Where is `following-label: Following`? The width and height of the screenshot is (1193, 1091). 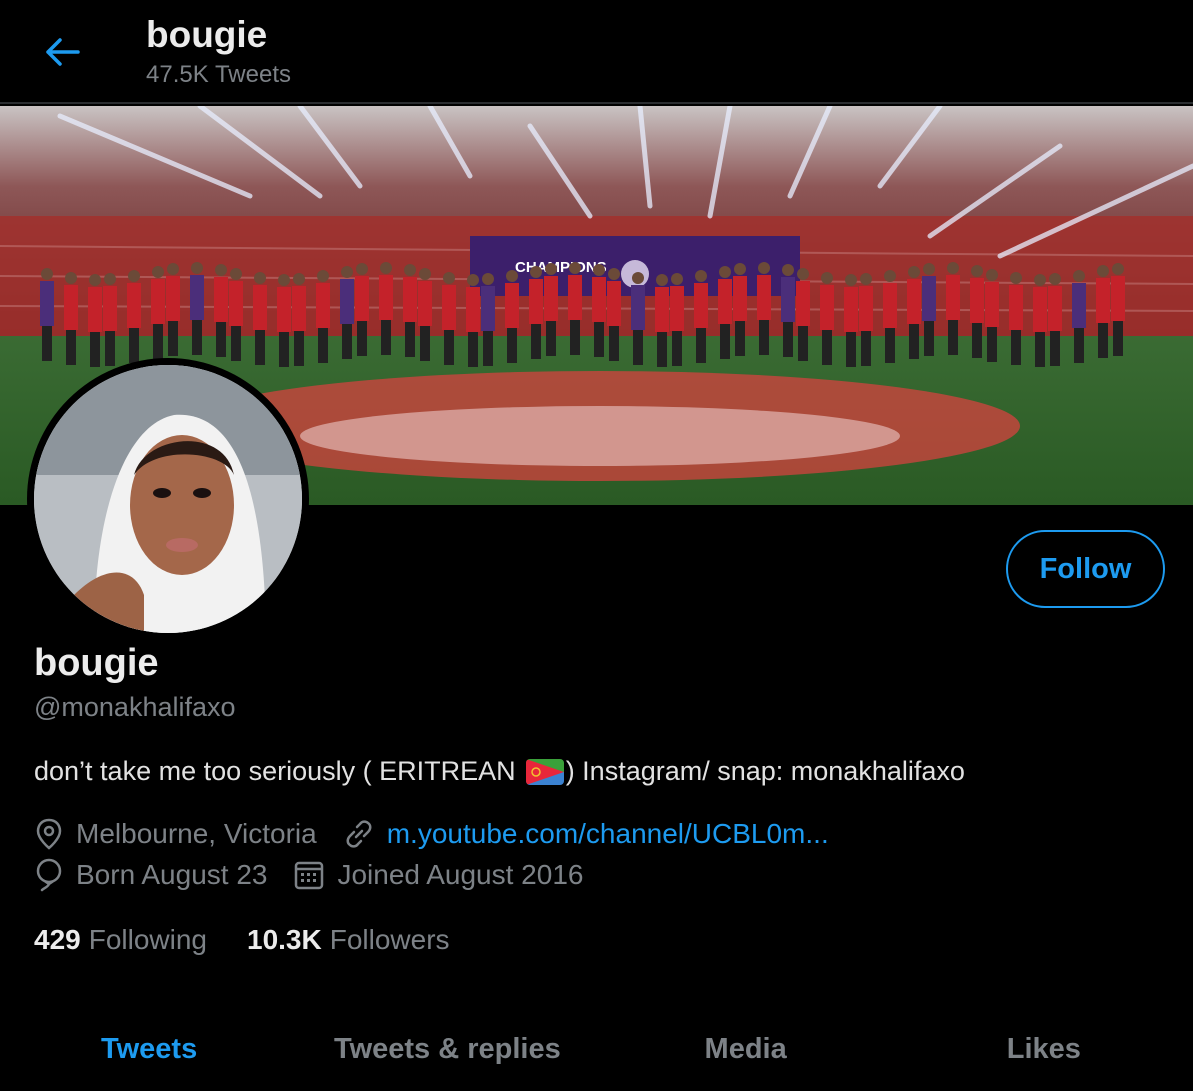
following-label: Following is located at coordinates (147, 939).